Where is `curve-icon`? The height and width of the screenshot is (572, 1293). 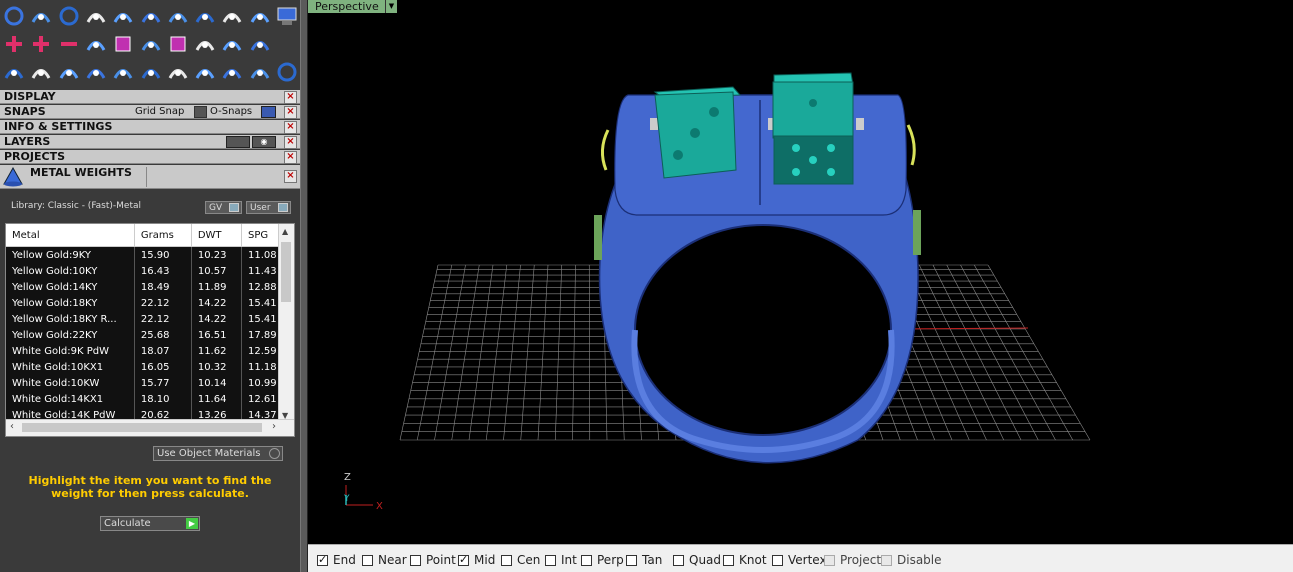 curve-icon is located at coordinates (41, 16).